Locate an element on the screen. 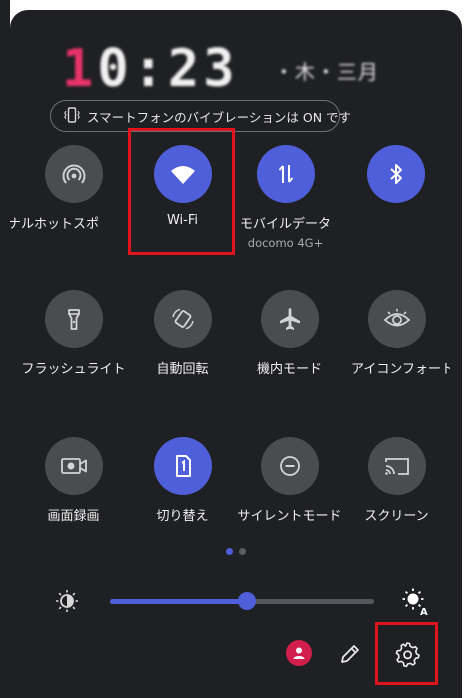 This screenshot has height=698, width=474. tile-icon-font-button is located at coordinates (396, 319).